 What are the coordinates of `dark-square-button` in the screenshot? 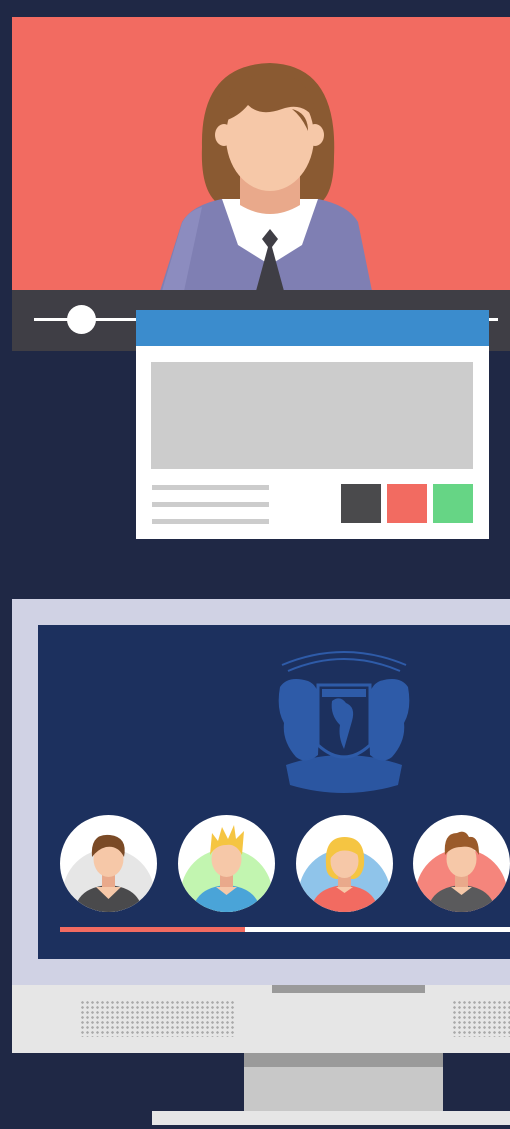 It's located at (361, 503).